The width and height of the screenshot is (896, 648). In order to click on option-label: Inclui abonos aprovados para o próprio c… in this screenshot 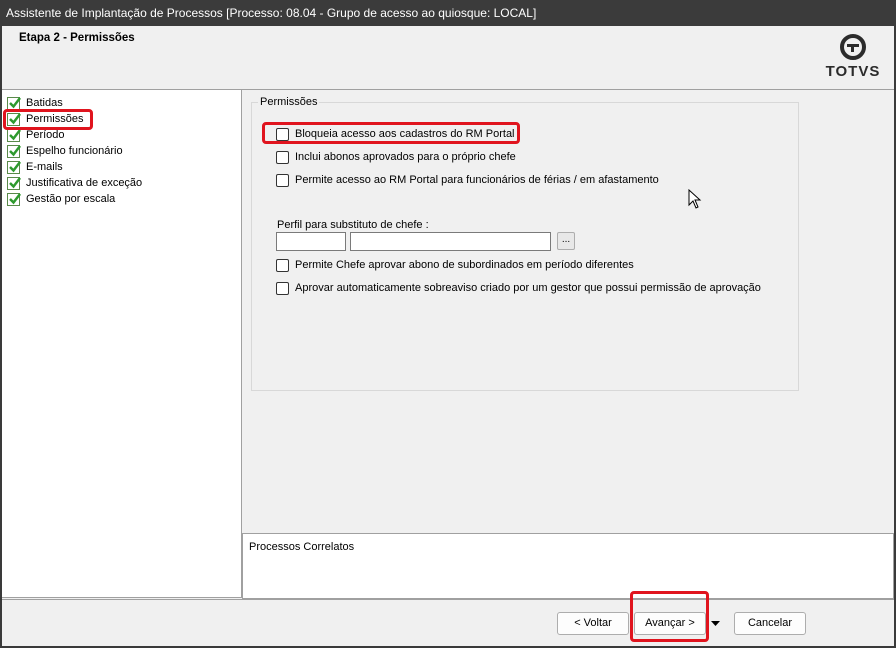, I will do `click(405, 157)`.